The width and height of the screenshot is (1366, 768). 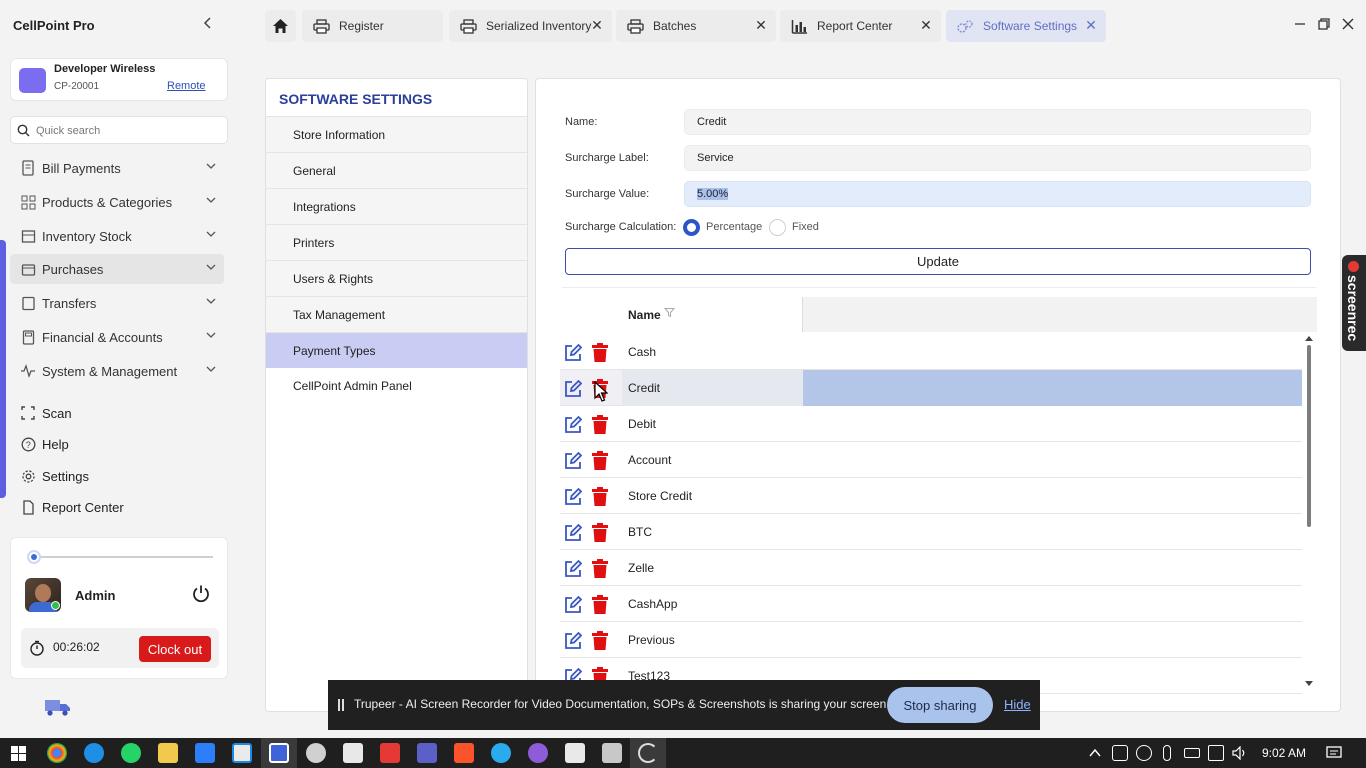 I want to click on cellpoint-app-icon, so click(x=279, y=753).